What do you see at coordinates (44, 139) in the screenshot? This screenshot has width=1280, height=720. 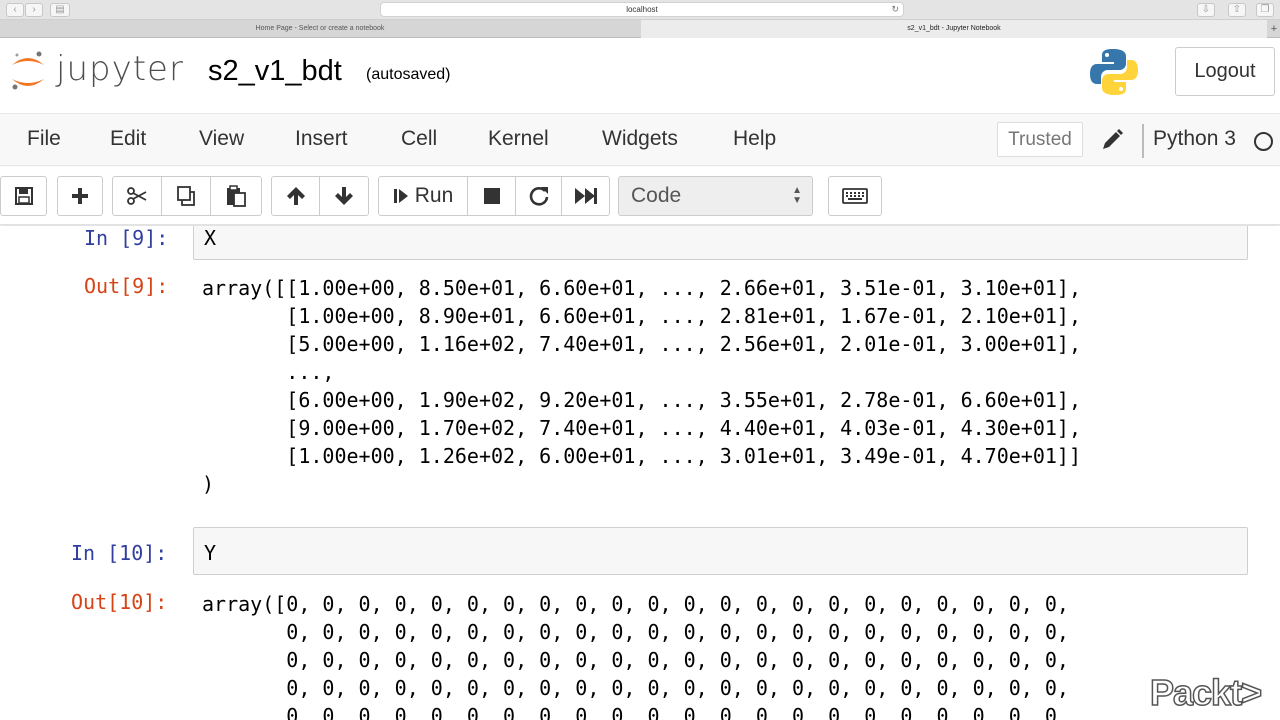 I see `menu-file: File` at bounding box center [44, 139].